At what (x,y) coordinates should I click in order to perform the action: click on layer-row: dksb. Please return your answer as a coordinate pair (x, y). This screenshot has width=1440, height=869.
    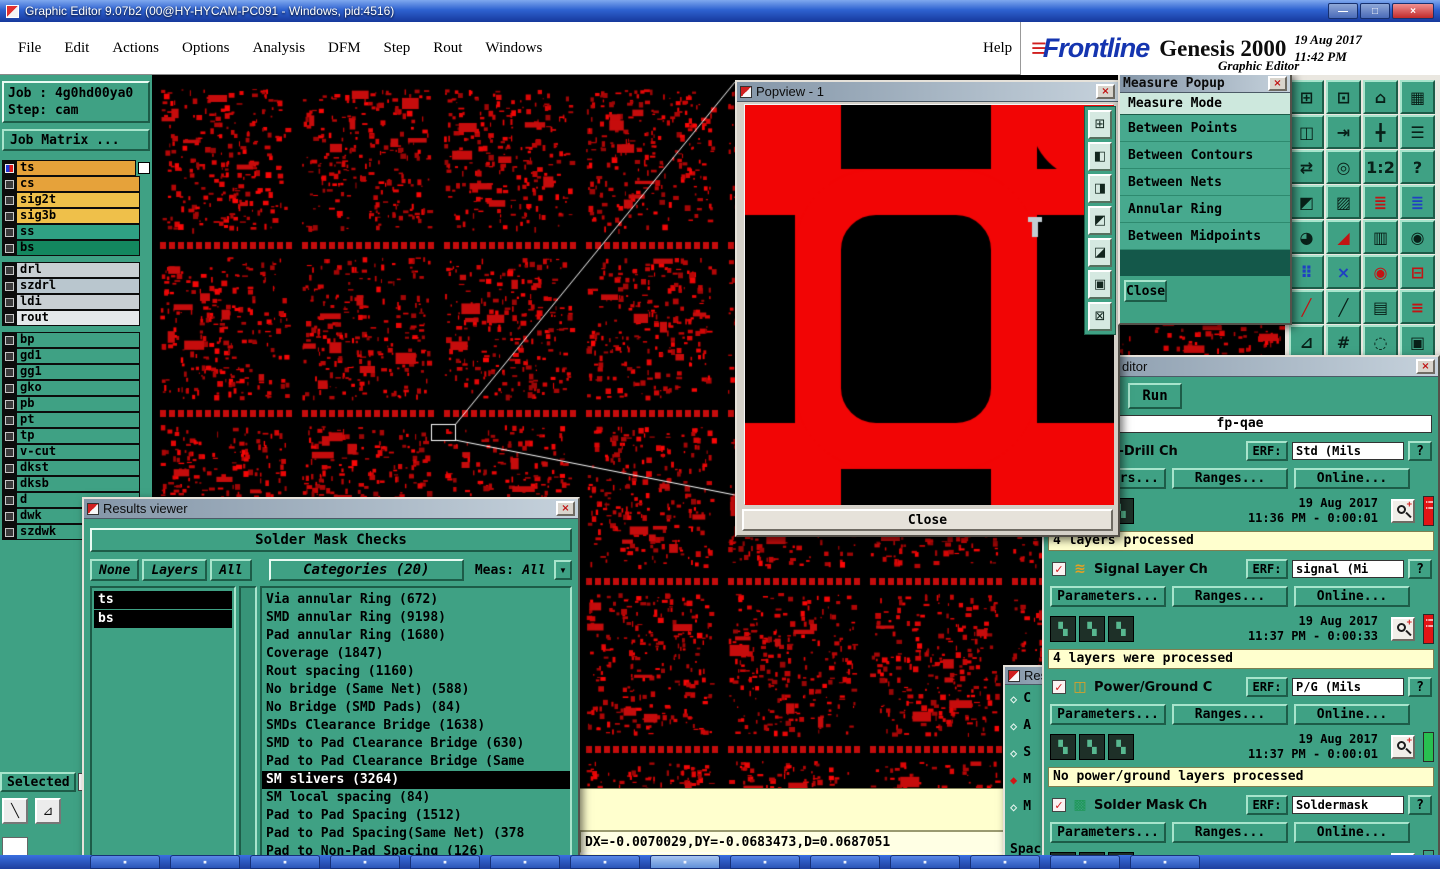
    Looking at the image, I should click on (76, 484).